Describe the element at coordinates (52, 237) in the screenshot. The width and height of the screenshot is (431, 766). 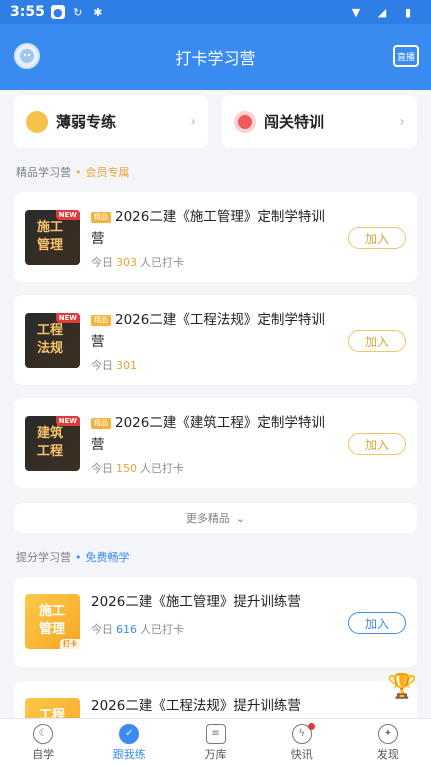
I see `course-cover: NEW 施工 管理` at that location.